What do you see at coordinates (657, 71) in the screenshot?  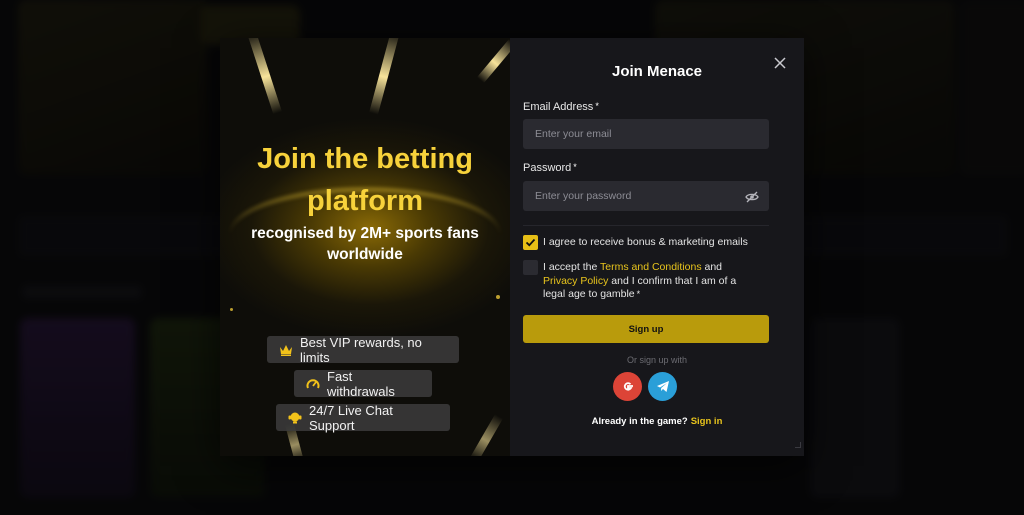 I see `form-title: Join Menace` at bounding box center [657, 71].